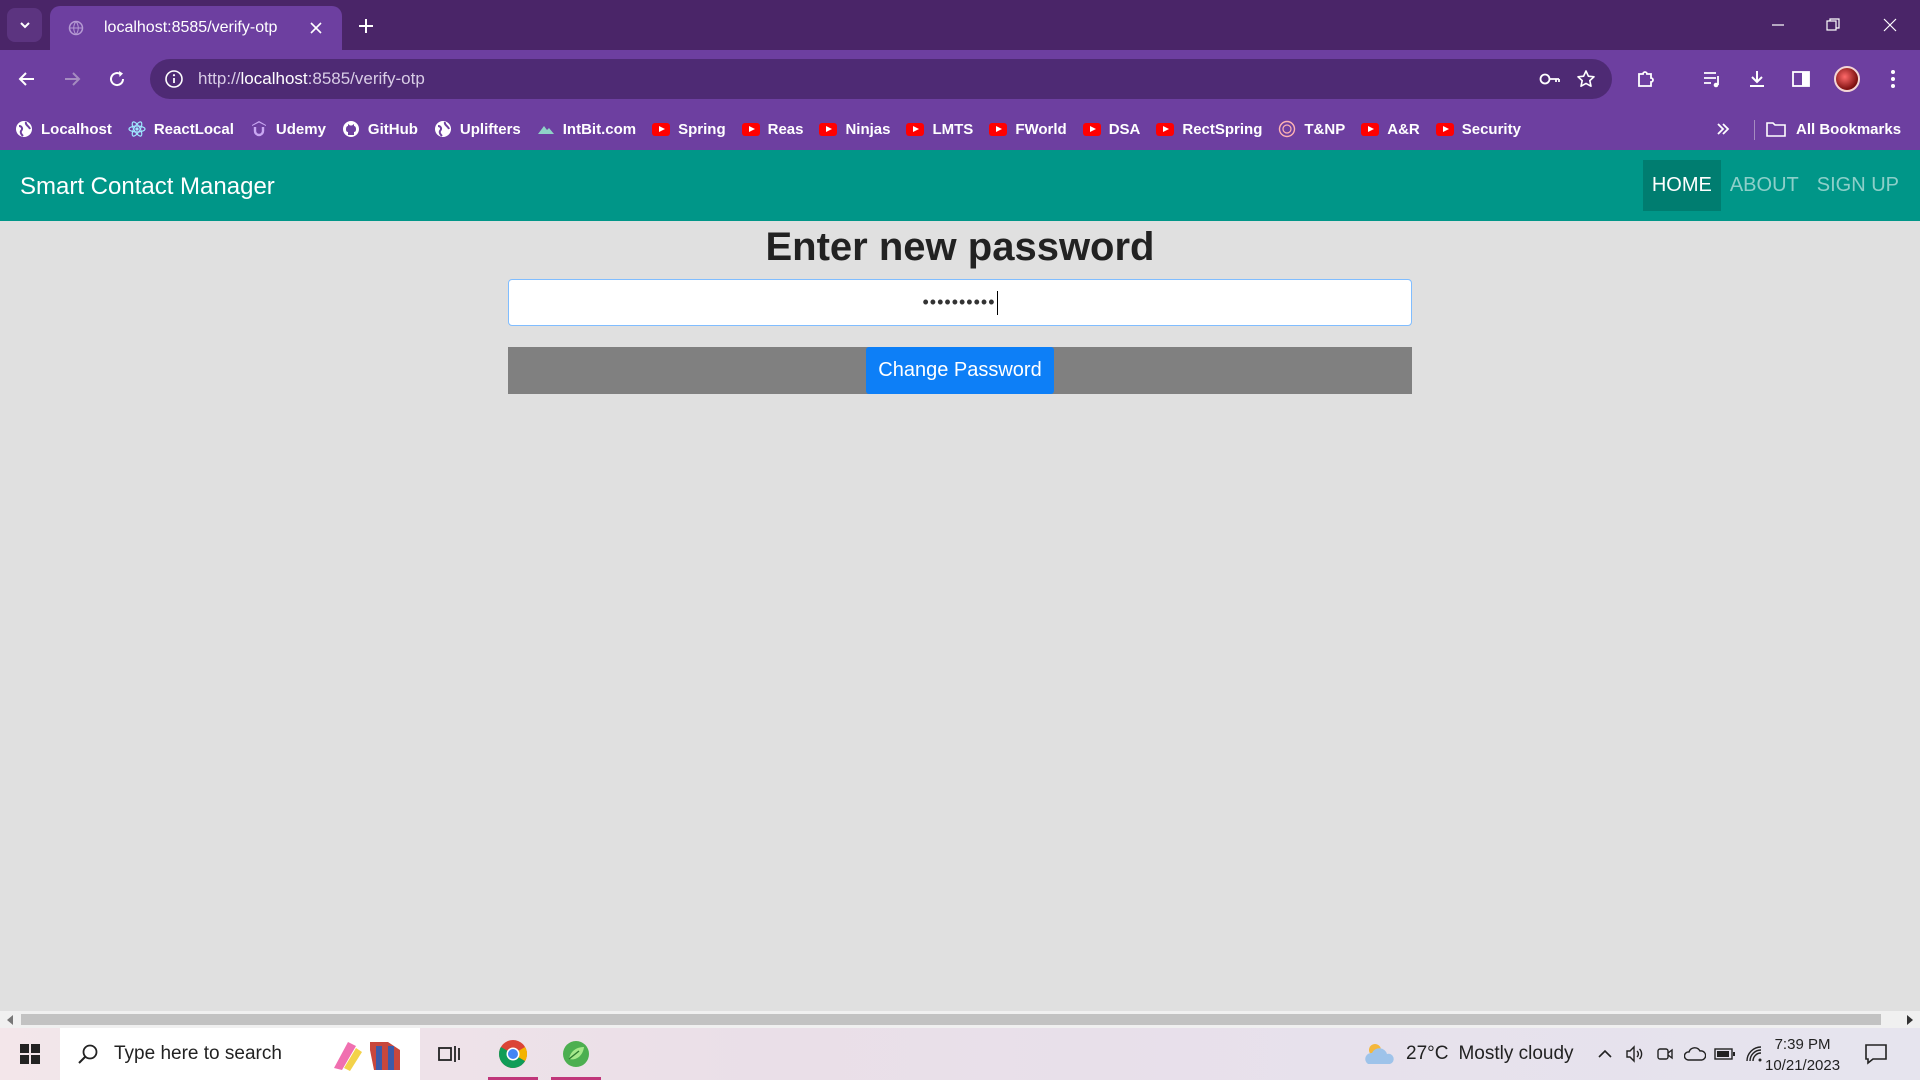 The width and height of the screenshot is (1920, 1080). Describe the element at coordinates (366, 78) in the screenshot. I see `url-path: :8585/verify-otp` at that location.